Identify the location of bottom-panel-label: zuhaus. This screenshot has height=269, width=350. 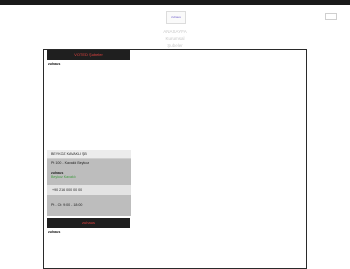
(54, 232).